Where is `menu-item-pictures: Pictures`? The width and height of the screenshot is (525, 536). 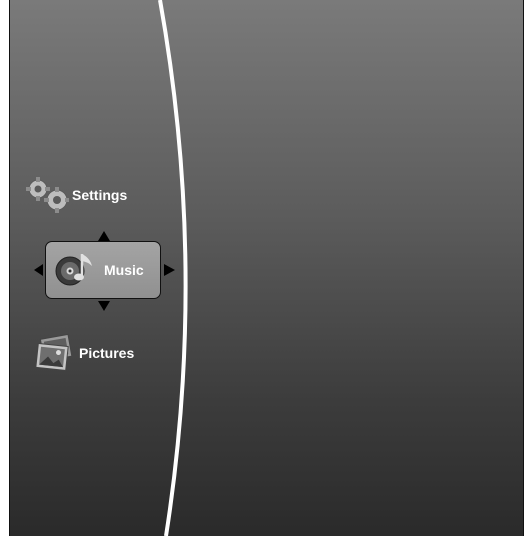 menu-item-pictures: Pictures is located at coordinates (83, 353).